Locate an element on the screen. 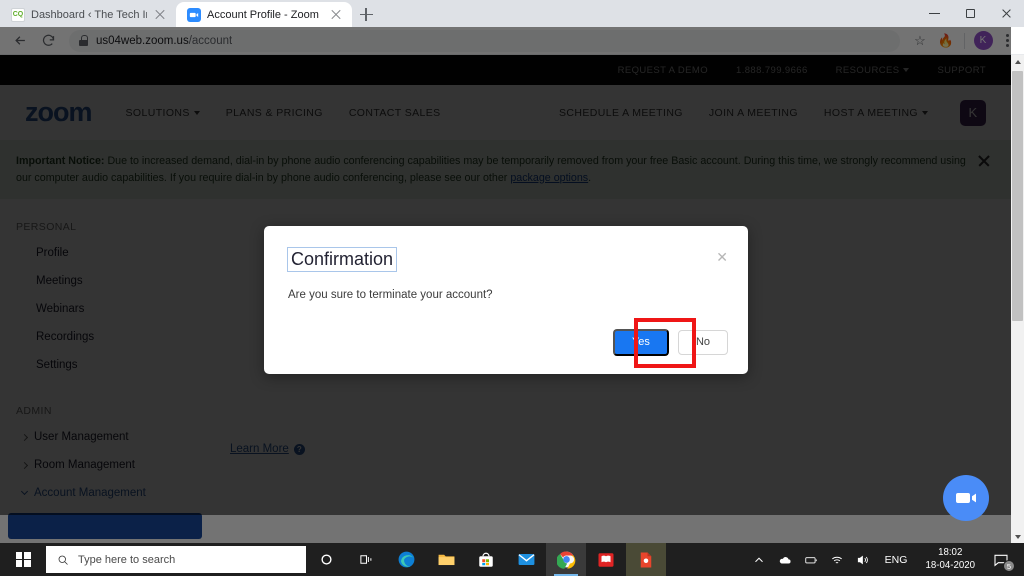 The width and height of the screenshot is (1024, 576). window-controls is located at coordinates (970, 13).